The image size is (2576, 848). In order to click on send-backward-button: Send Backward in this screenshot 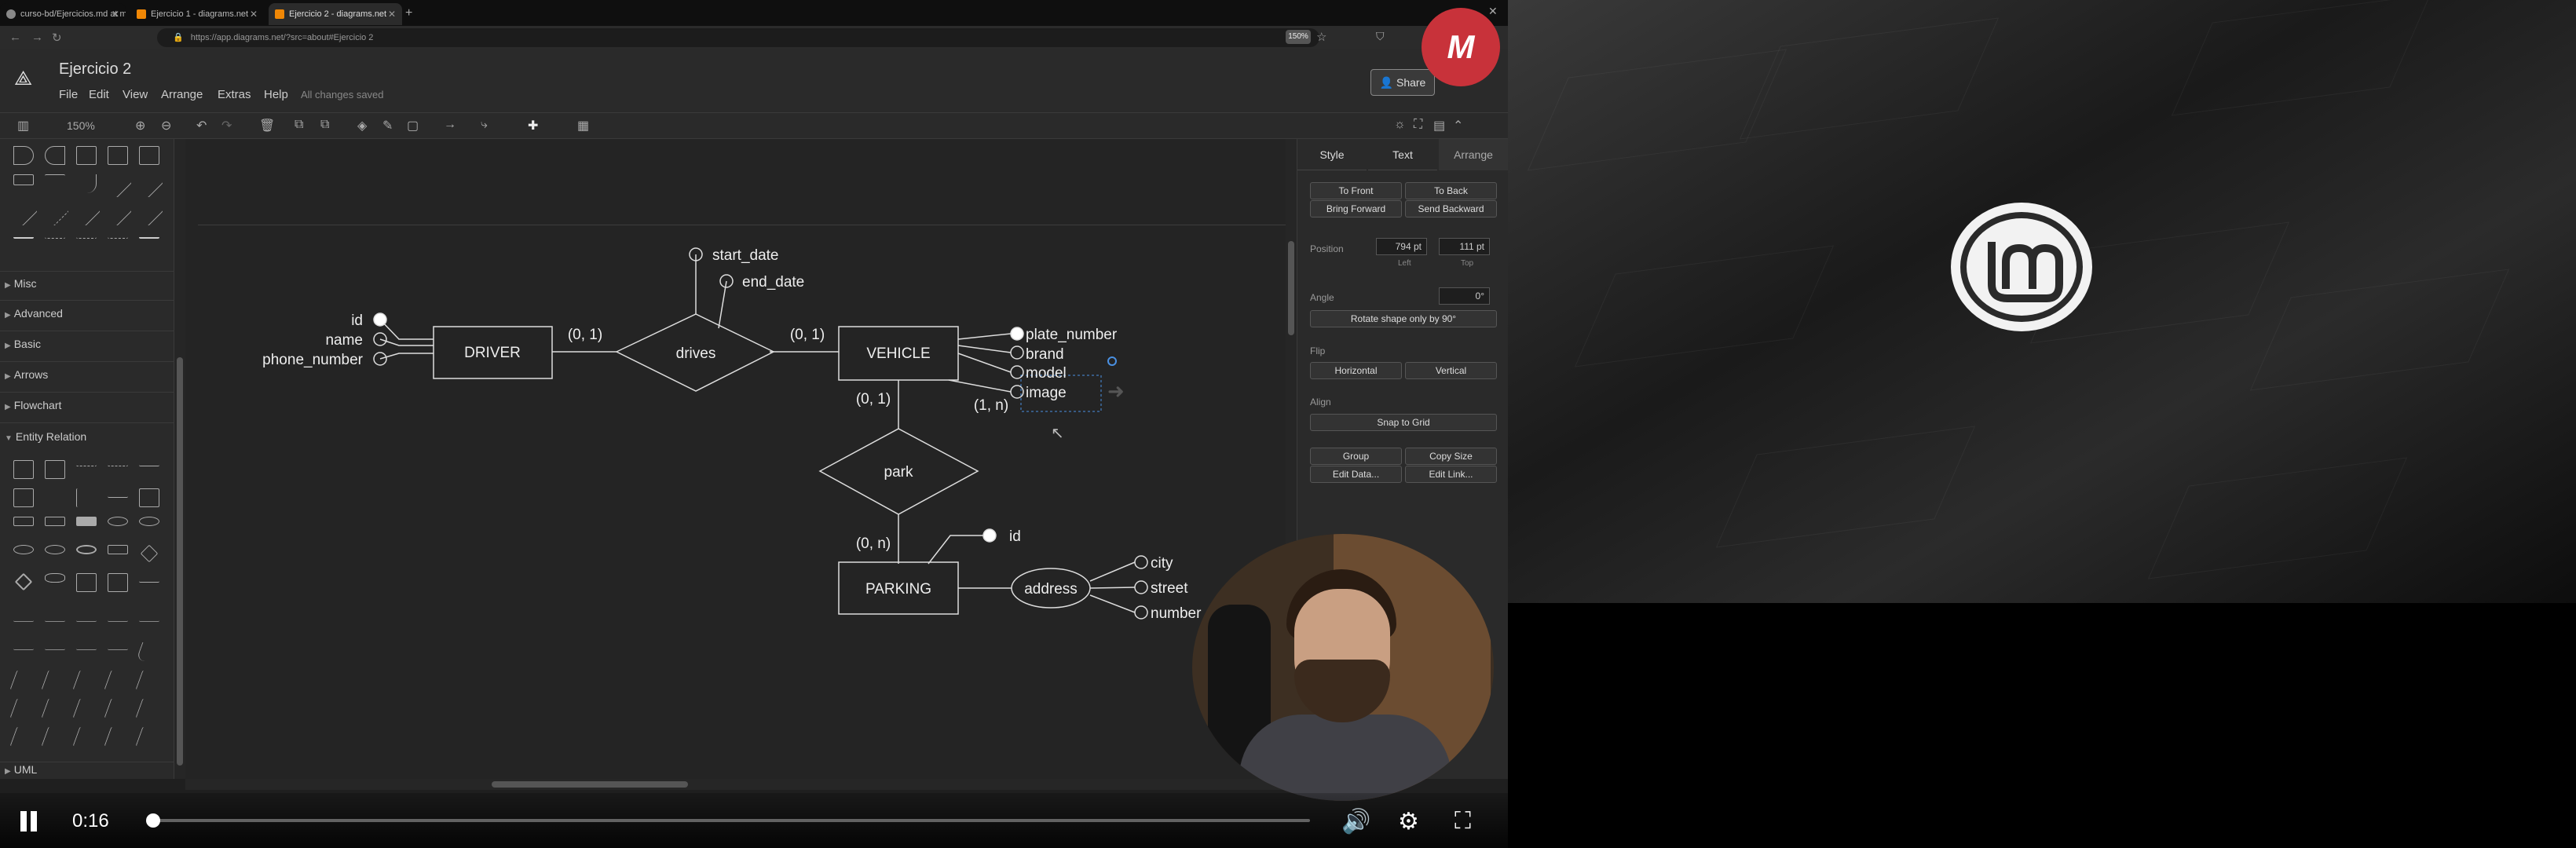, I will do `click(1451, 208)`.